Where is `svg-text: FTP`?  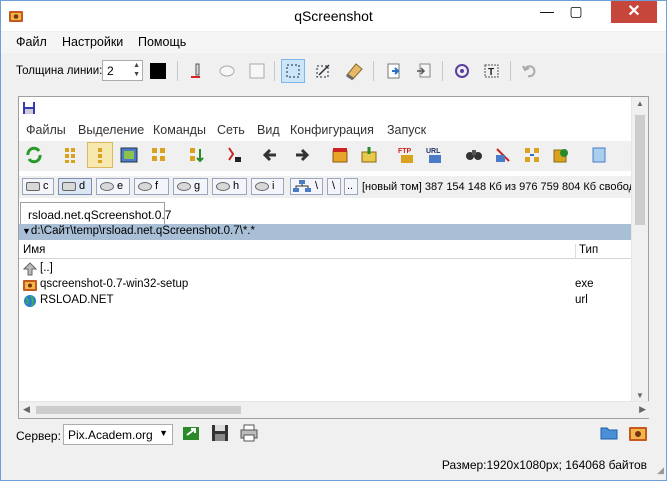 svg-text: FTP is located at coordinates (405, 151).